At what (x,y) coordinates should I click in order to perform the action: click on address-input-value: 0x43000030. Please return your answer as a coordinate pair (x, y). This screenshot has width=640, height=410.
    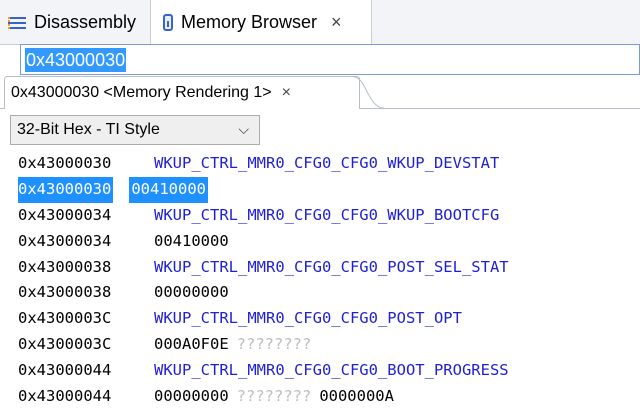
    Looking at the image, I should click on (76, 60).